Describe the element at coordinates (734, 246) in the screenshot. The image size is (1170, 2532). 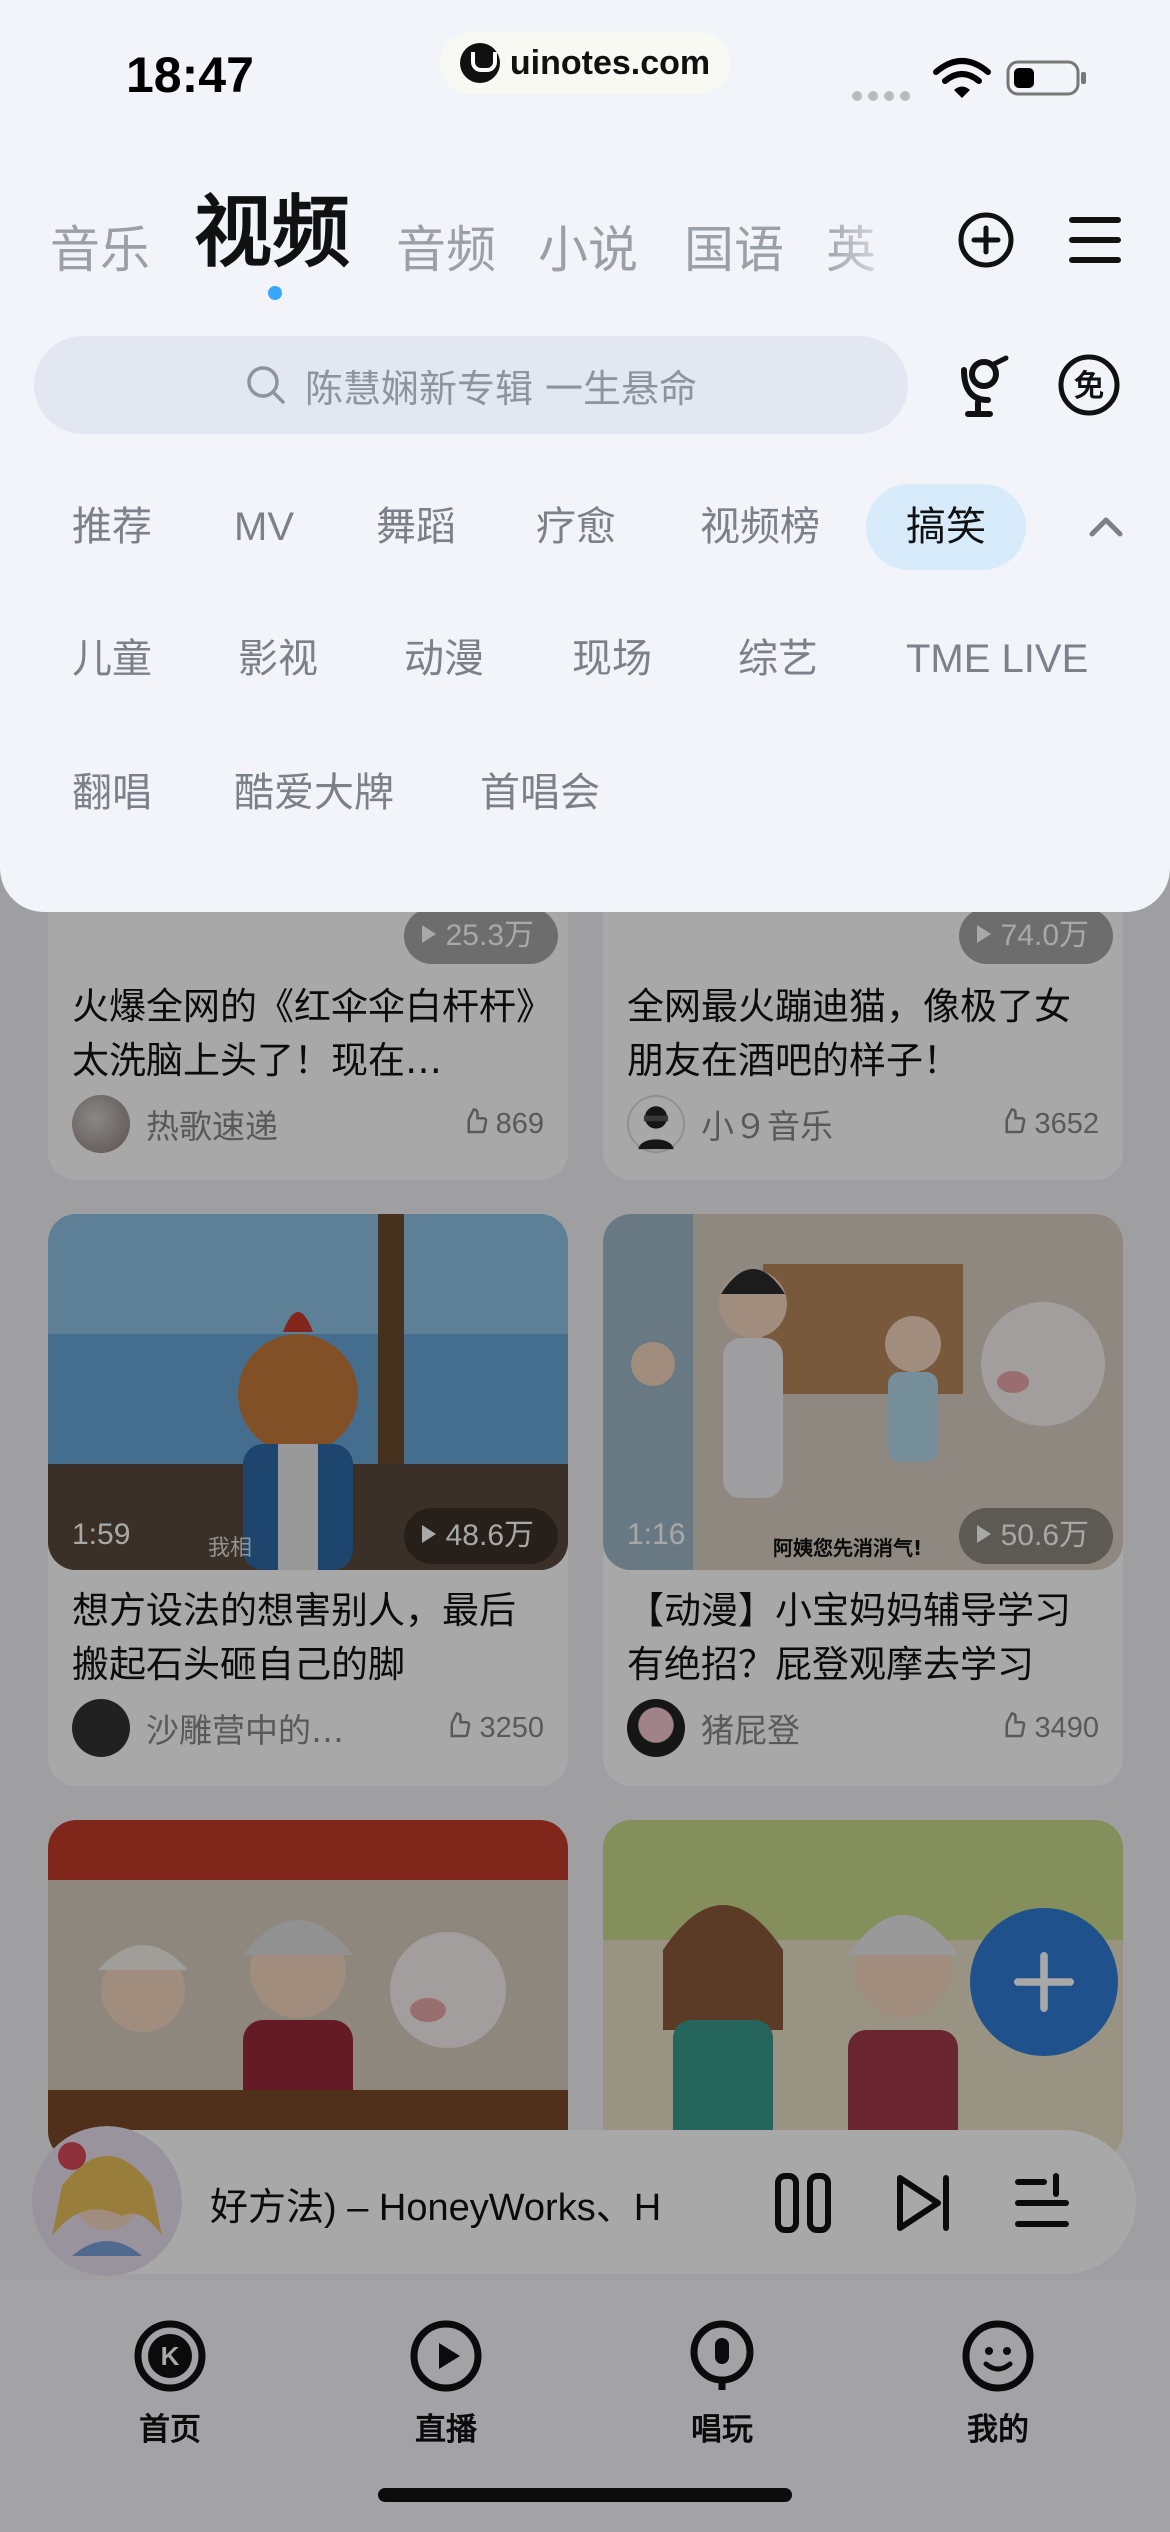
I see `tab-mandarin: 国语` at that location.